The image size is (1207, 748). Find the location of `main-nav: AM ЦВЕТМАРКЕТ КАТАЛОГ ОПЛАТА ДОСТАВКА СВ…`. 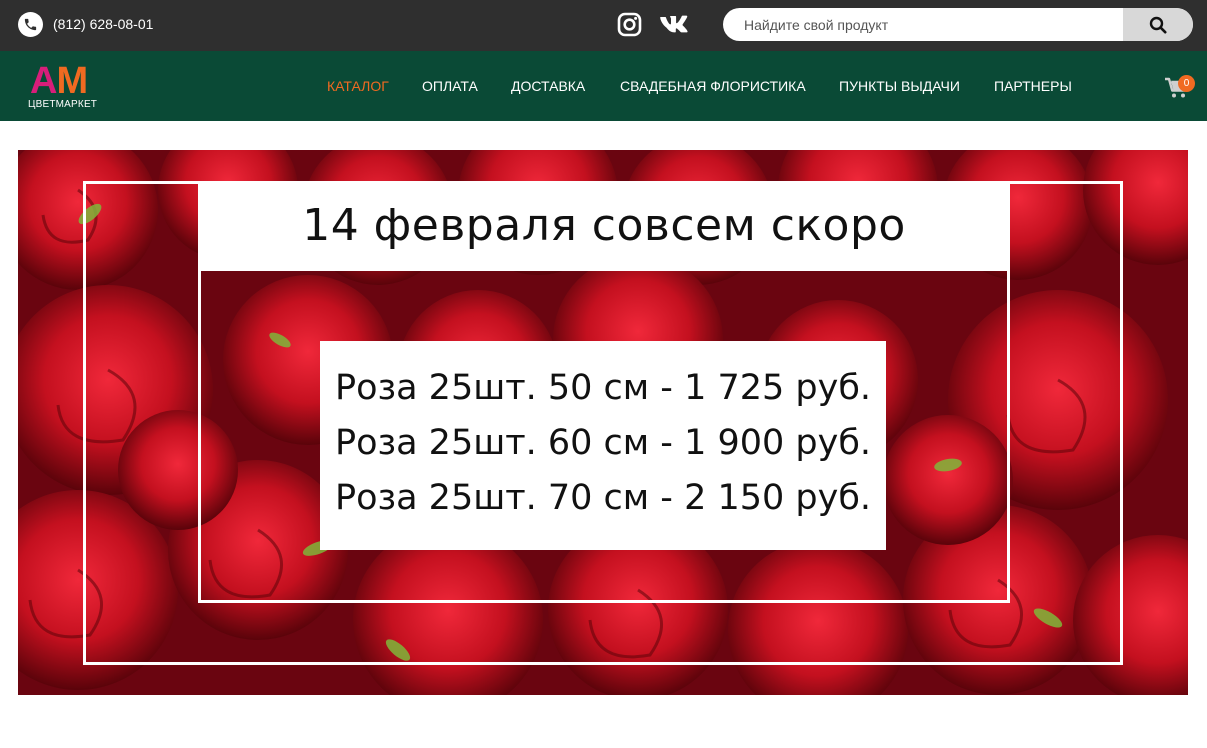

main-nav: AM ЦВЕТМАРКЕТ КАТАЛОГ ОПЛАТА ДОСТАВКА СВ… is located at coordinates (603, 86).